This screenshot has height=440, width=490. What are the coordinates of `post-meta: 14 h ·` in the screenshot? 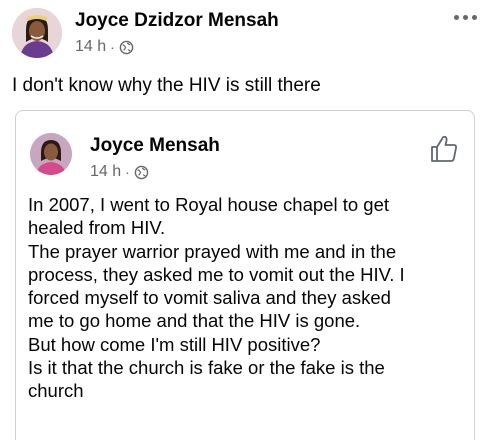 It's located at (104, 47).